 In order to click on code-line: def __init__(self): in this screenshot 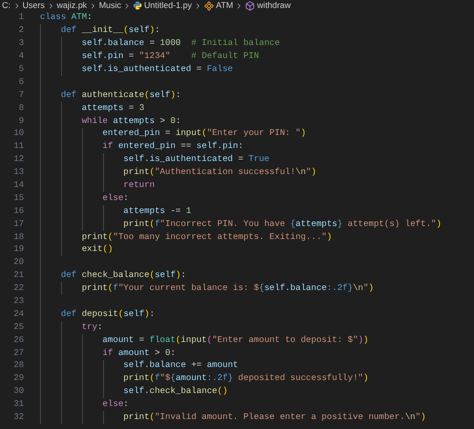, I will do `click(110, 31)`.